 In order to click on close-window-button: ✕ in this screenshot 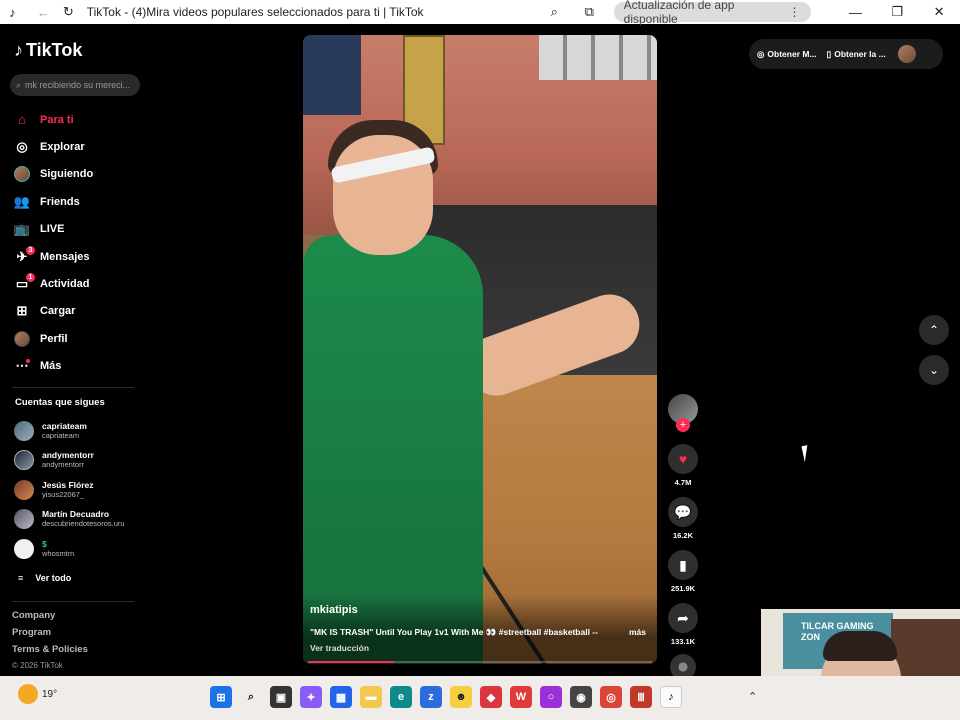, I will do `click(939, 12)`.